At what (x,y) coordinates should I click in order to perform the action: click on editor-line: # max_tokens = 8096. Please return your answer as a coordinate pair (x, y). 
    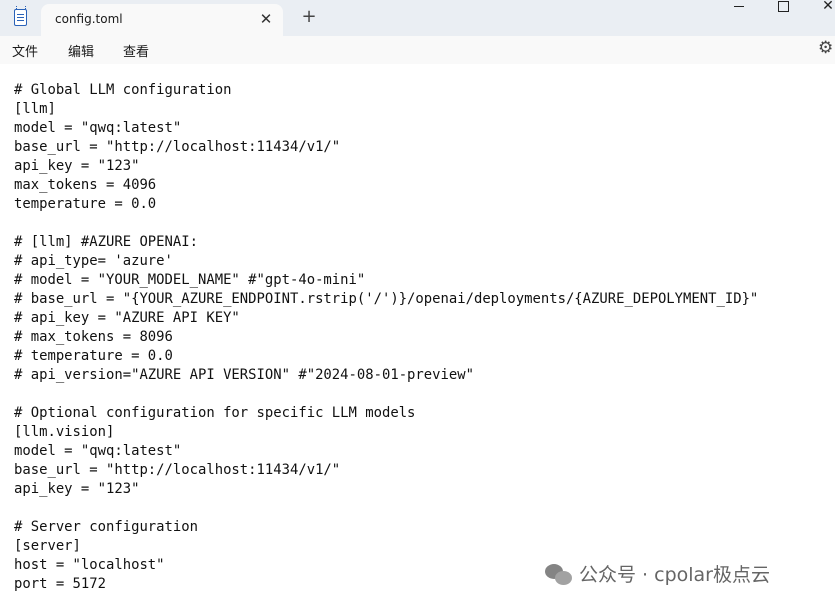
    Looking at the image, I should click on (93, 337).